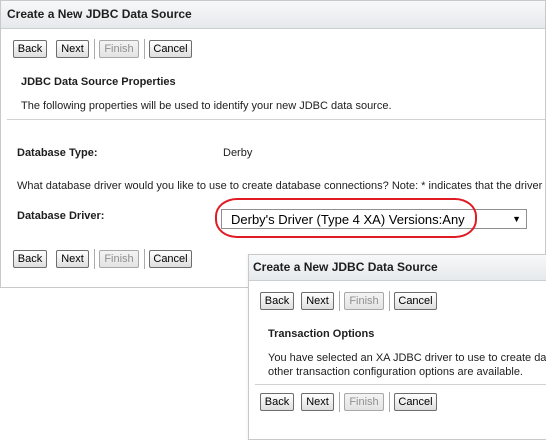  What do you see at coordinates (397, 268) in the screenshot?
I see `overlay-panel-title: Create a New JDBC Data Source` at bounding box center [397, 268].